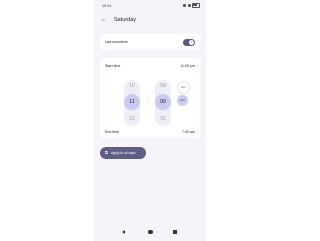 The image size is (320, 241). I want to click on apply-button-label: Apply to all days, so click(123, 153).